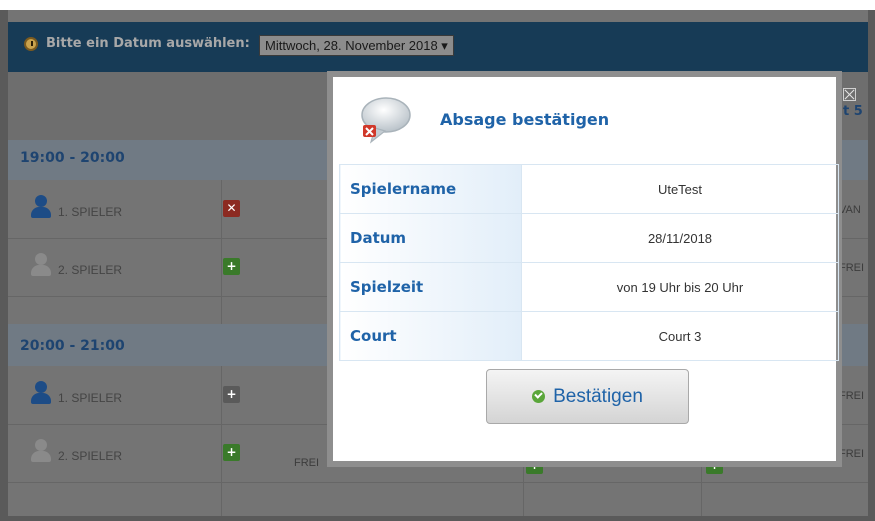 The width and height of the screenshot is (875, 521). I want to click on time-slot-label: 19:00 - 20:00, so click(72, 158).